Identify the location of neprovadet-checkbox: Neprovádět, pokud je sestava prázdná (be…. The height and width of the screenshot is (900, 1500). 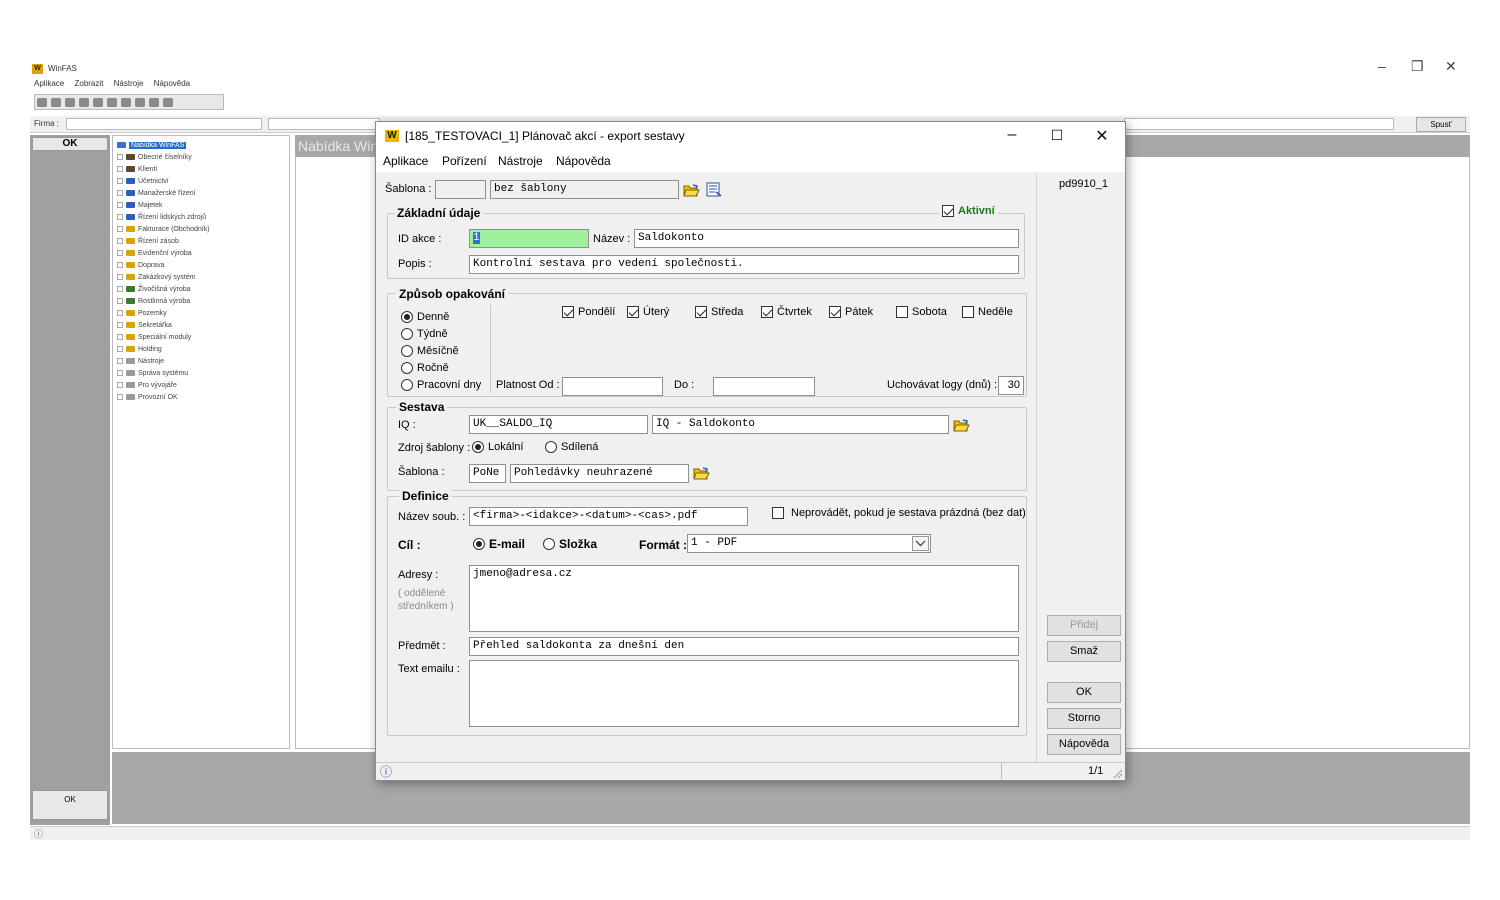
(899, 513).